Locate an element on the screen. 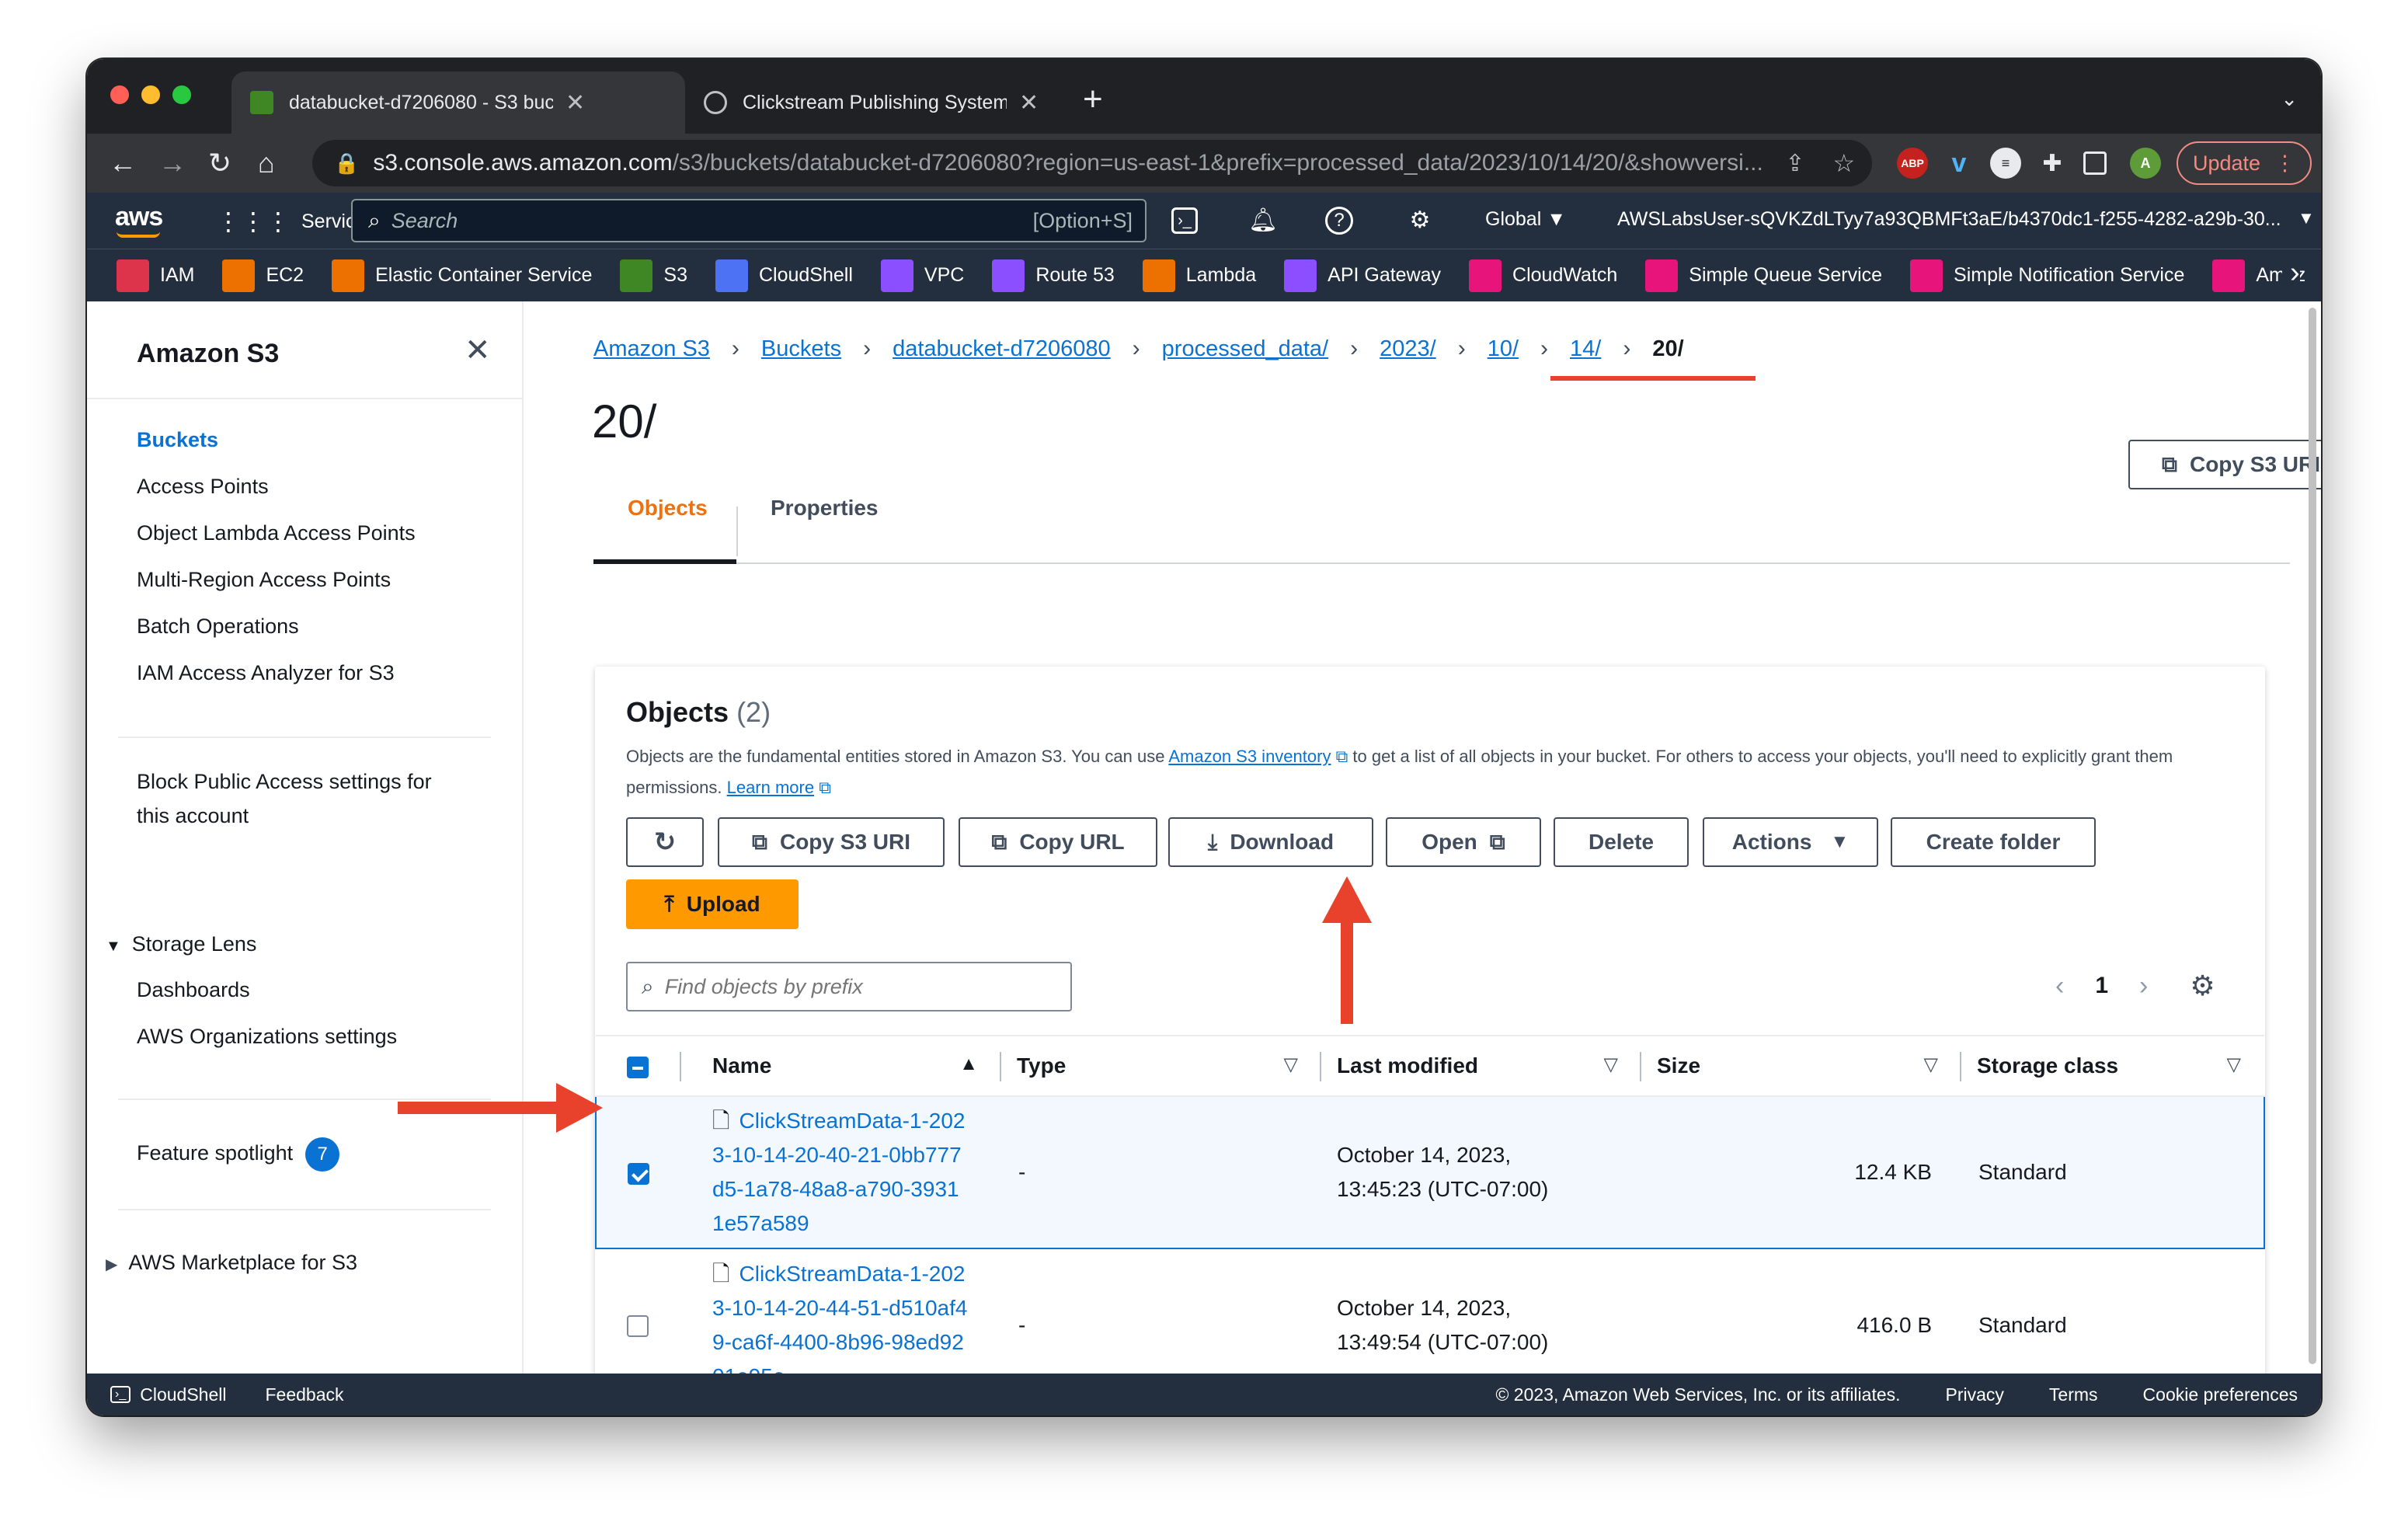  region-selector: Global ▼ is located at coordinates (1525, 220).